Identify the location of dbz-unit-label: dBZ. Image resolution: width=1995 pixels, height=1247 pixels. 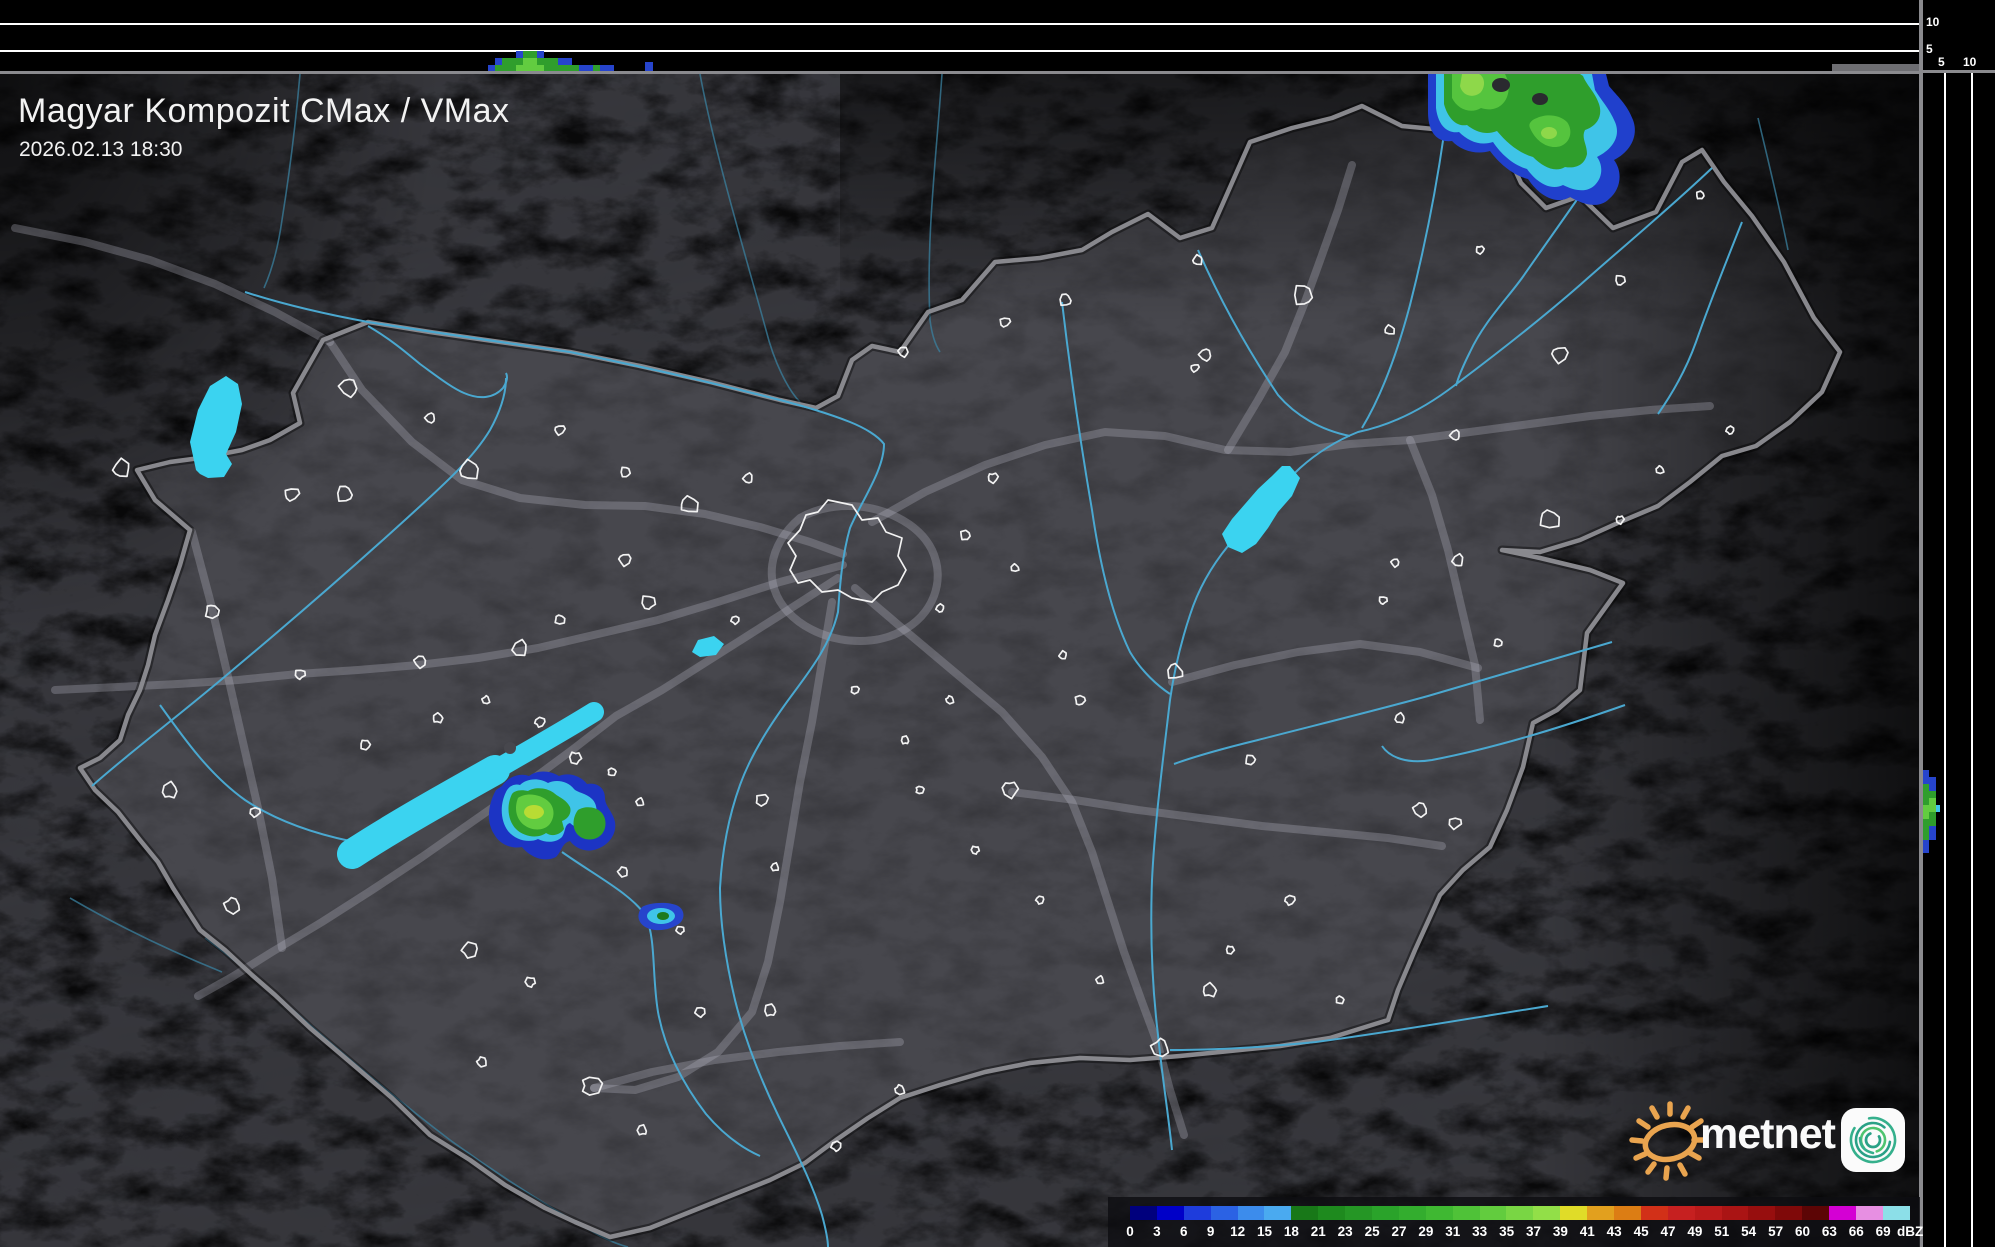
(1910, 1231).